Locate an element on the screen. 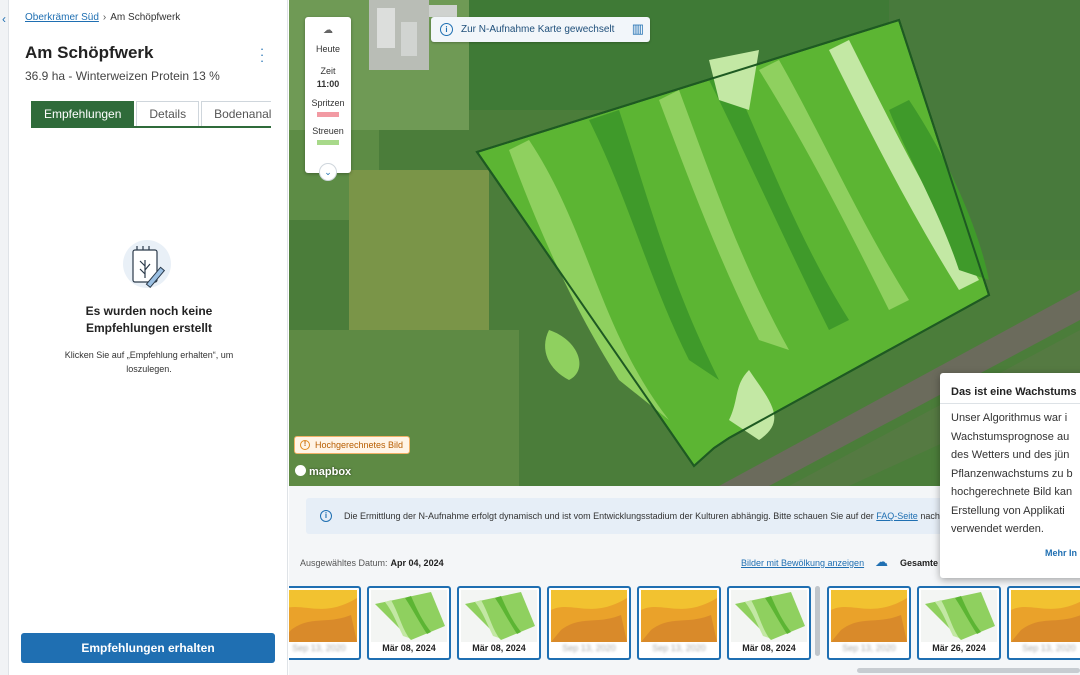  forecast-badge-label: Hochgerechnetes Bild is located at coordinates (359, 445).